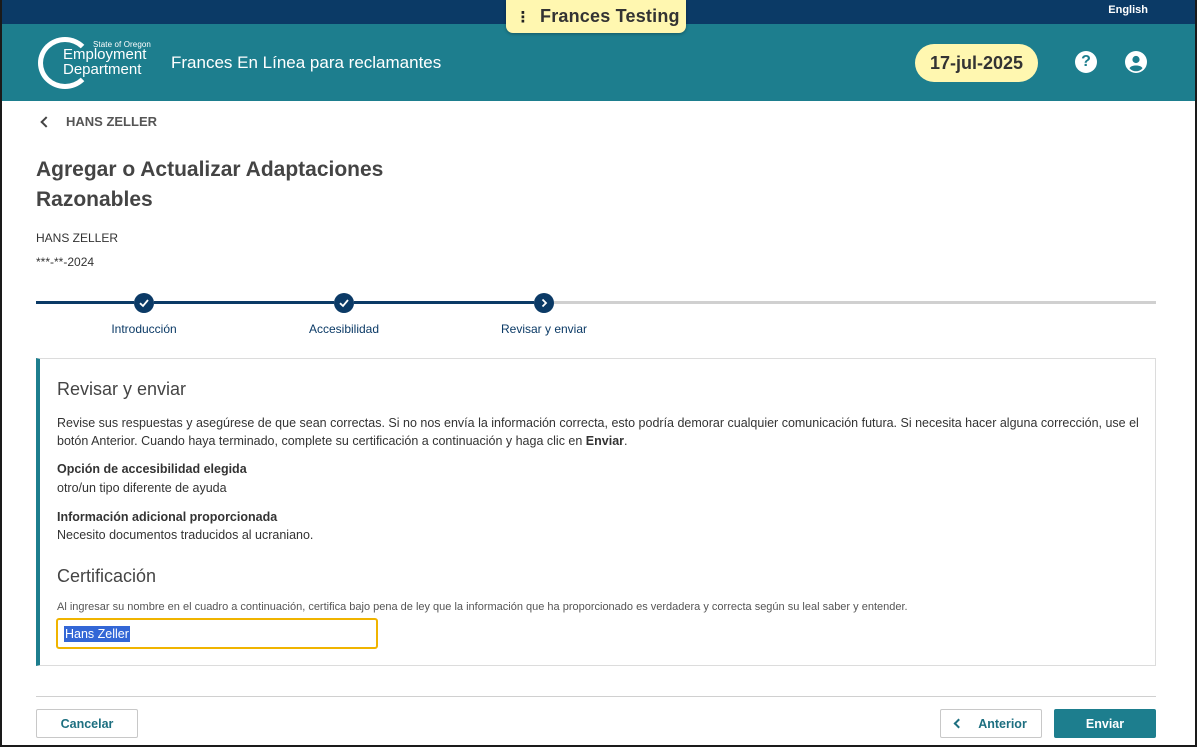 The height and width of the screenshot is (747, 1197). What do you see at coordinates (87, 723) in the screenshot?
I see `cancel-button: Cancelar` at bounding box center [87, 723].